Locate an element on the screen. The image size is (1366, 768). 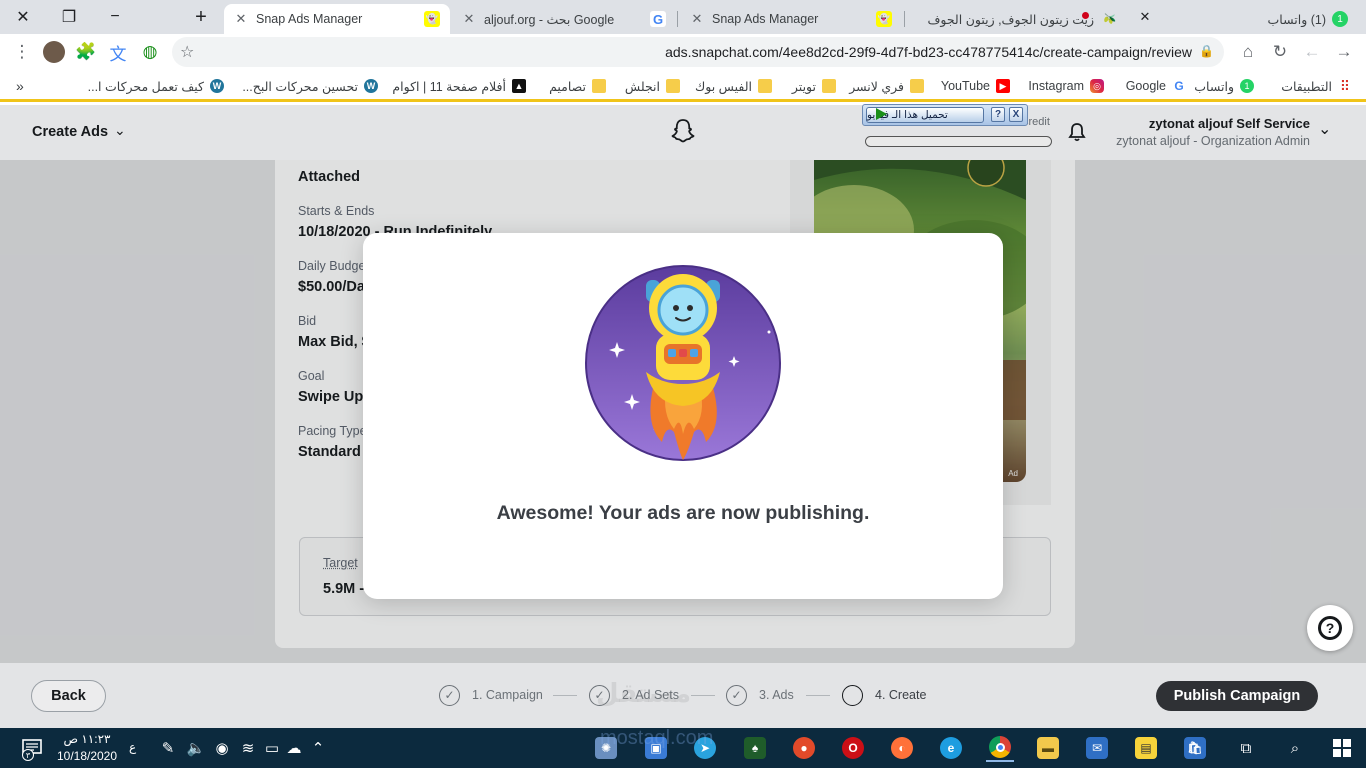
bookmark-twitter: تويتر is located at coordinates (814, 86).